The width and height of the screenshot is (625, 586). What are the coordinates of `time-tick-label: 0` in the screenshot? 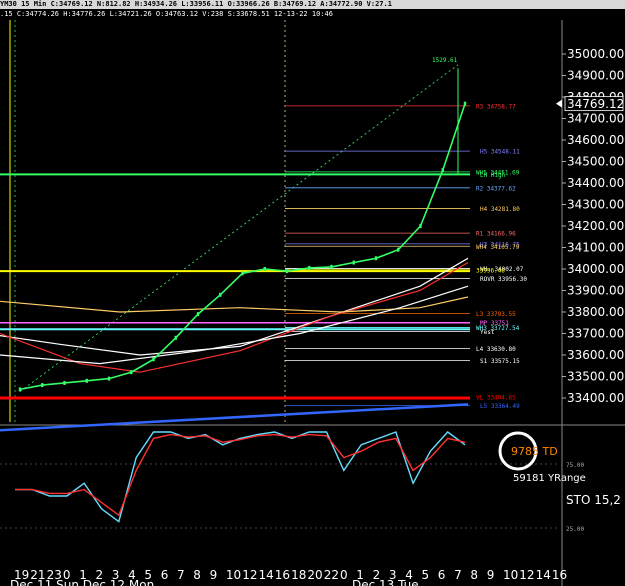 It's located at (344, 575).